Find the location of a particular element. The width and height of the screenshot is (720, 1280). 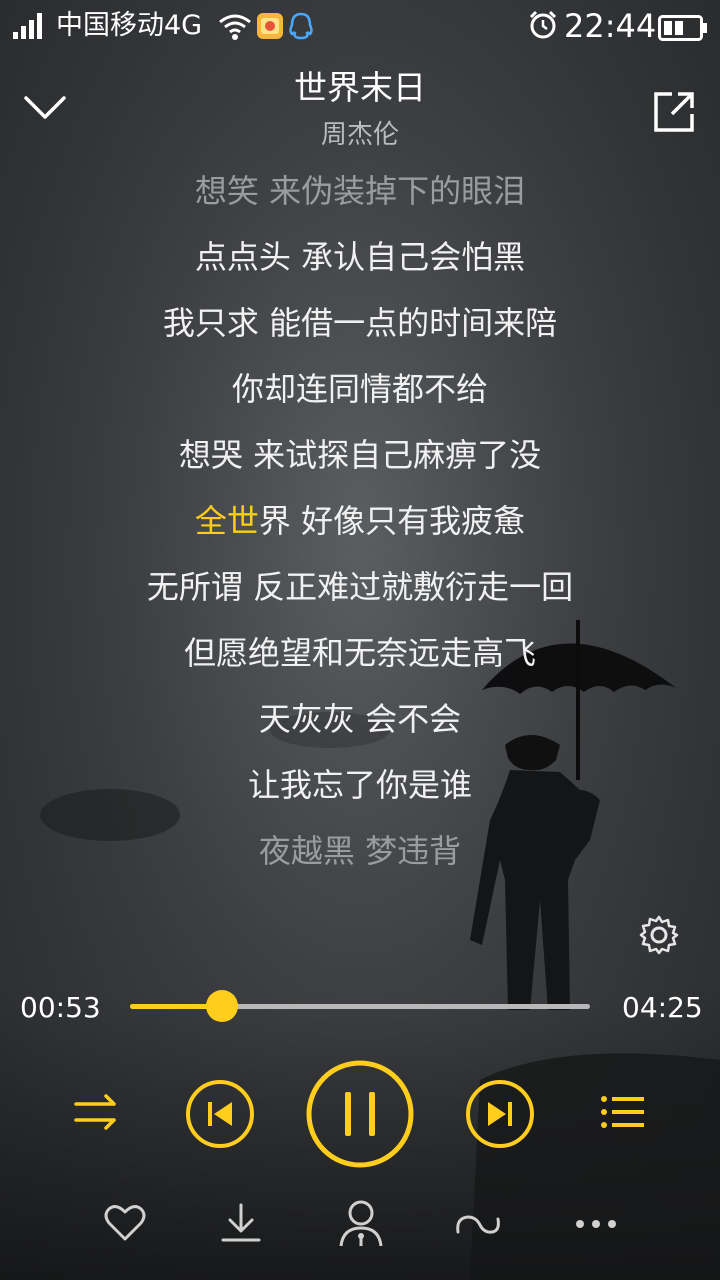

status-bar: 中国移动4G 22:44 is located at coordinates (360, 26).